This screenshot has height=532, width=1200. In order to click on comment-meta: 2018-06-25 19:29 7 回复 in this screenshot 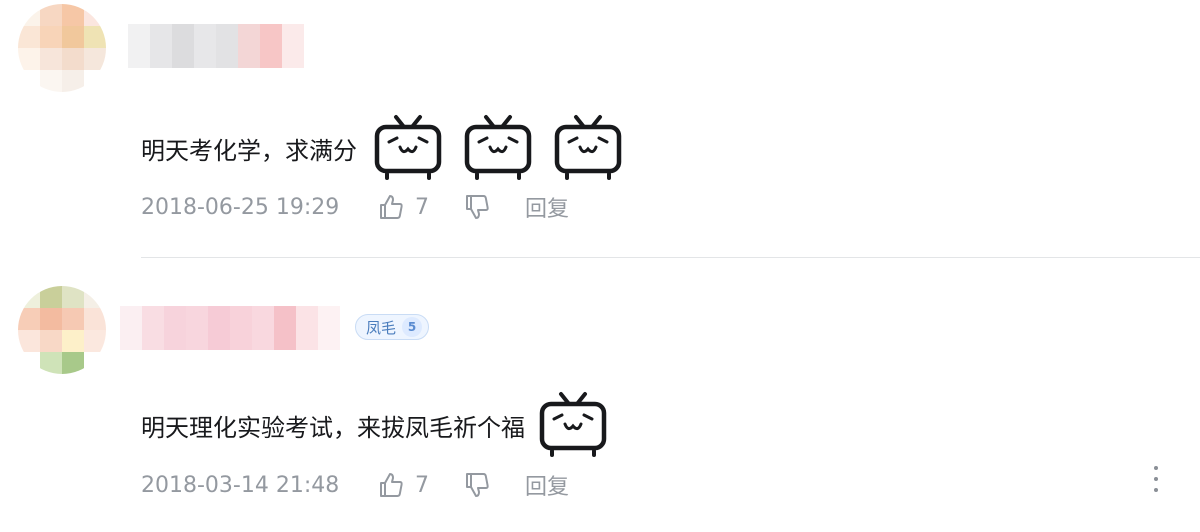, I will do `click(355, 207)`.